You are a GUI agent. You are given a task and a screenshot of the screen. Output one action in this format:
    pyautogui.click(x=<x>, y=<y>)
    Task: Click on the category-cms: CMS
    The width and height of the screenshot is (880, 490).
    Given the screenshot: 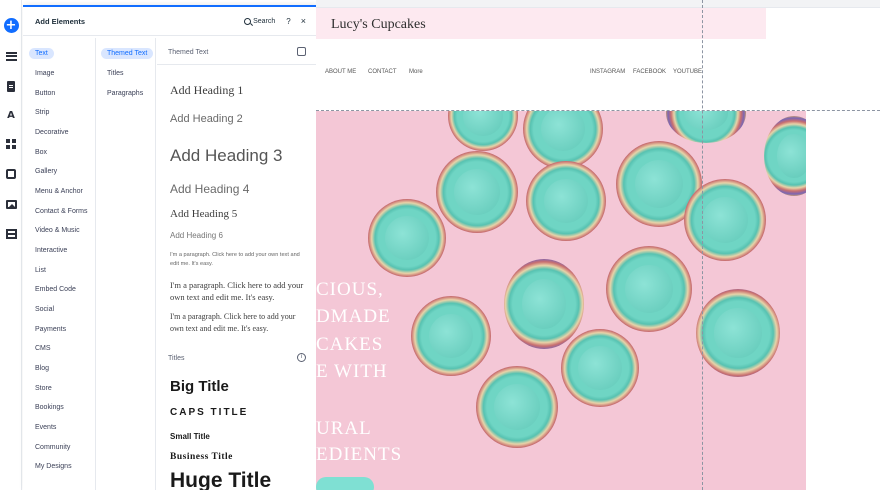 What is the action you would take?
    pyautogui.click(x=43, y=348)
    